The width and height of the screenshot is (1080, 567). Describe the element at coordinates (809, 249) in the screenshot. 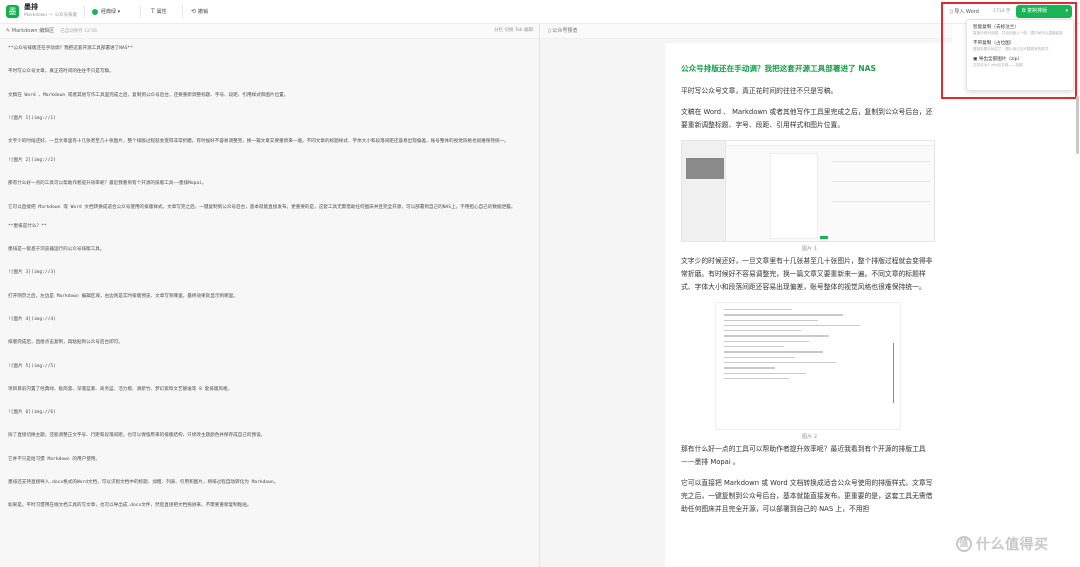

I see `image-caption: 图片 1` at that location.